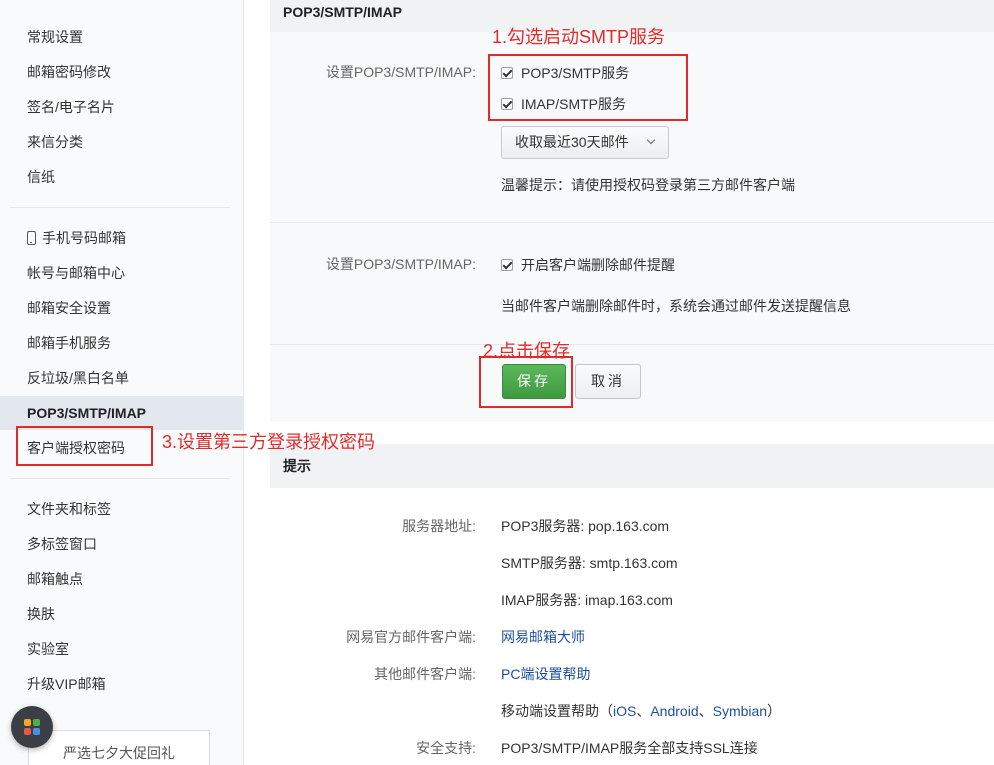 Image resolution: width=994 pixels, height=765 pixels. Describe the element at coordinates (585, 526) in the screenshot. I see `pop3-server: POP3服务器: pop.163.com` at that location.